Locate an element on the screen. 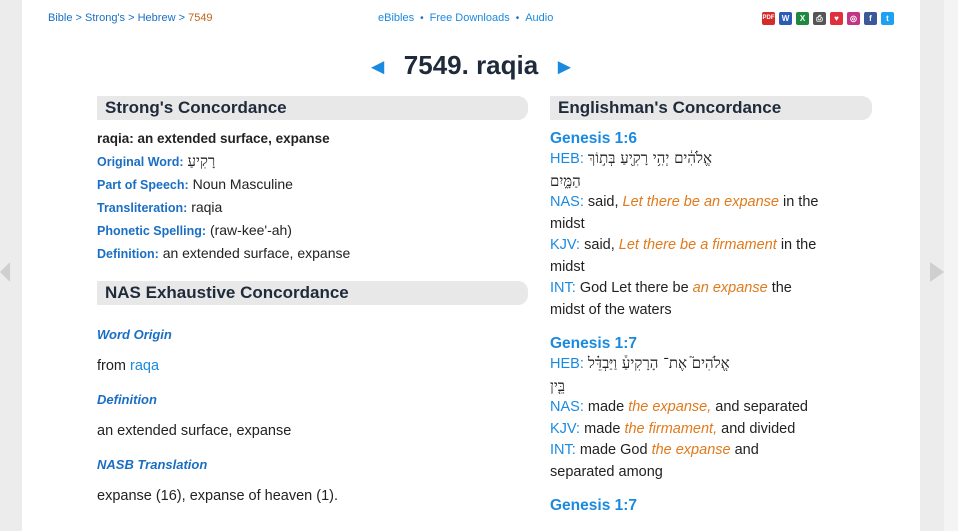 The height and width of the screenshot is (531, 958). phonetic-label: Phonetic Spelling: is located at coordinates (152, 231).